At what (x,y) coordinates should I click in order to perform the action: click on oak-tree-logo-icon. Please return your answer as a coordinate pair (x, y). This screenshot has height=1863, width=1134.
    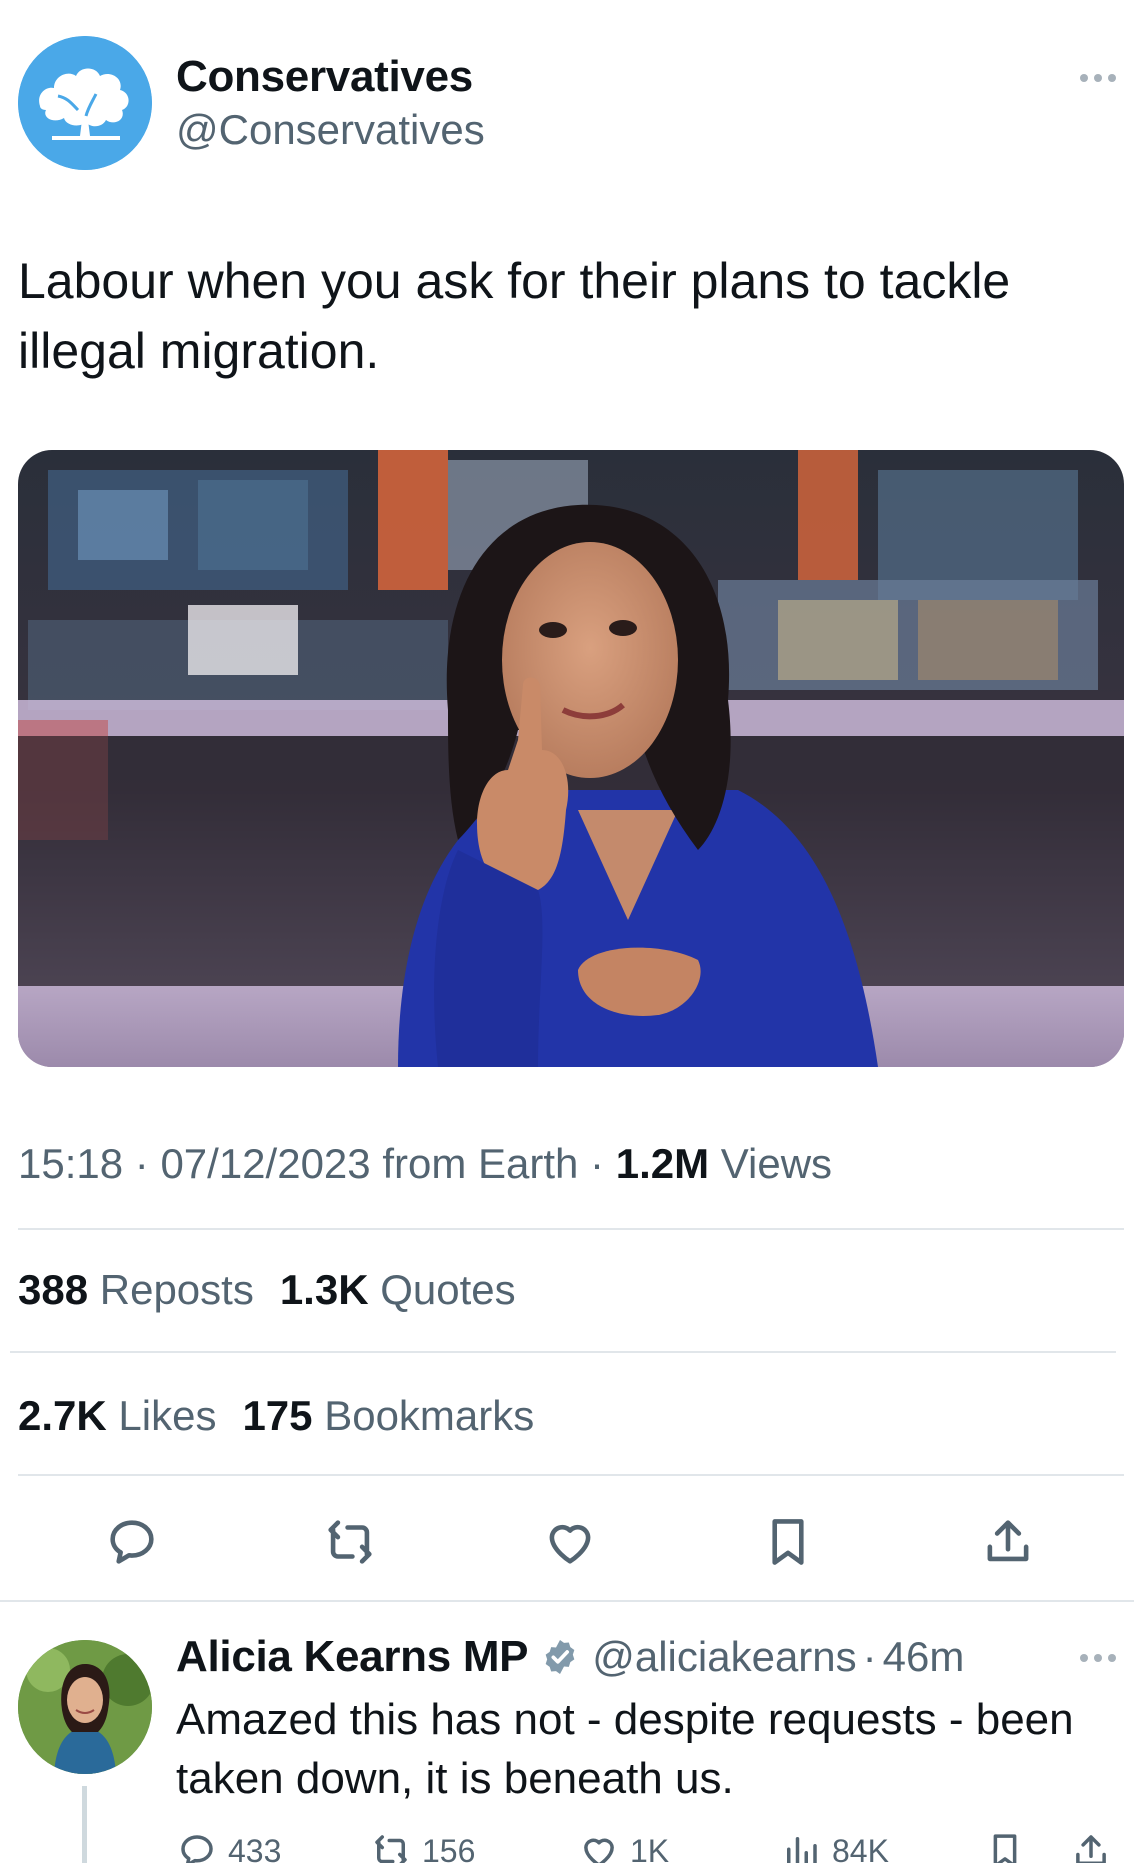
    Looking at the image, I should click on (85, 103).